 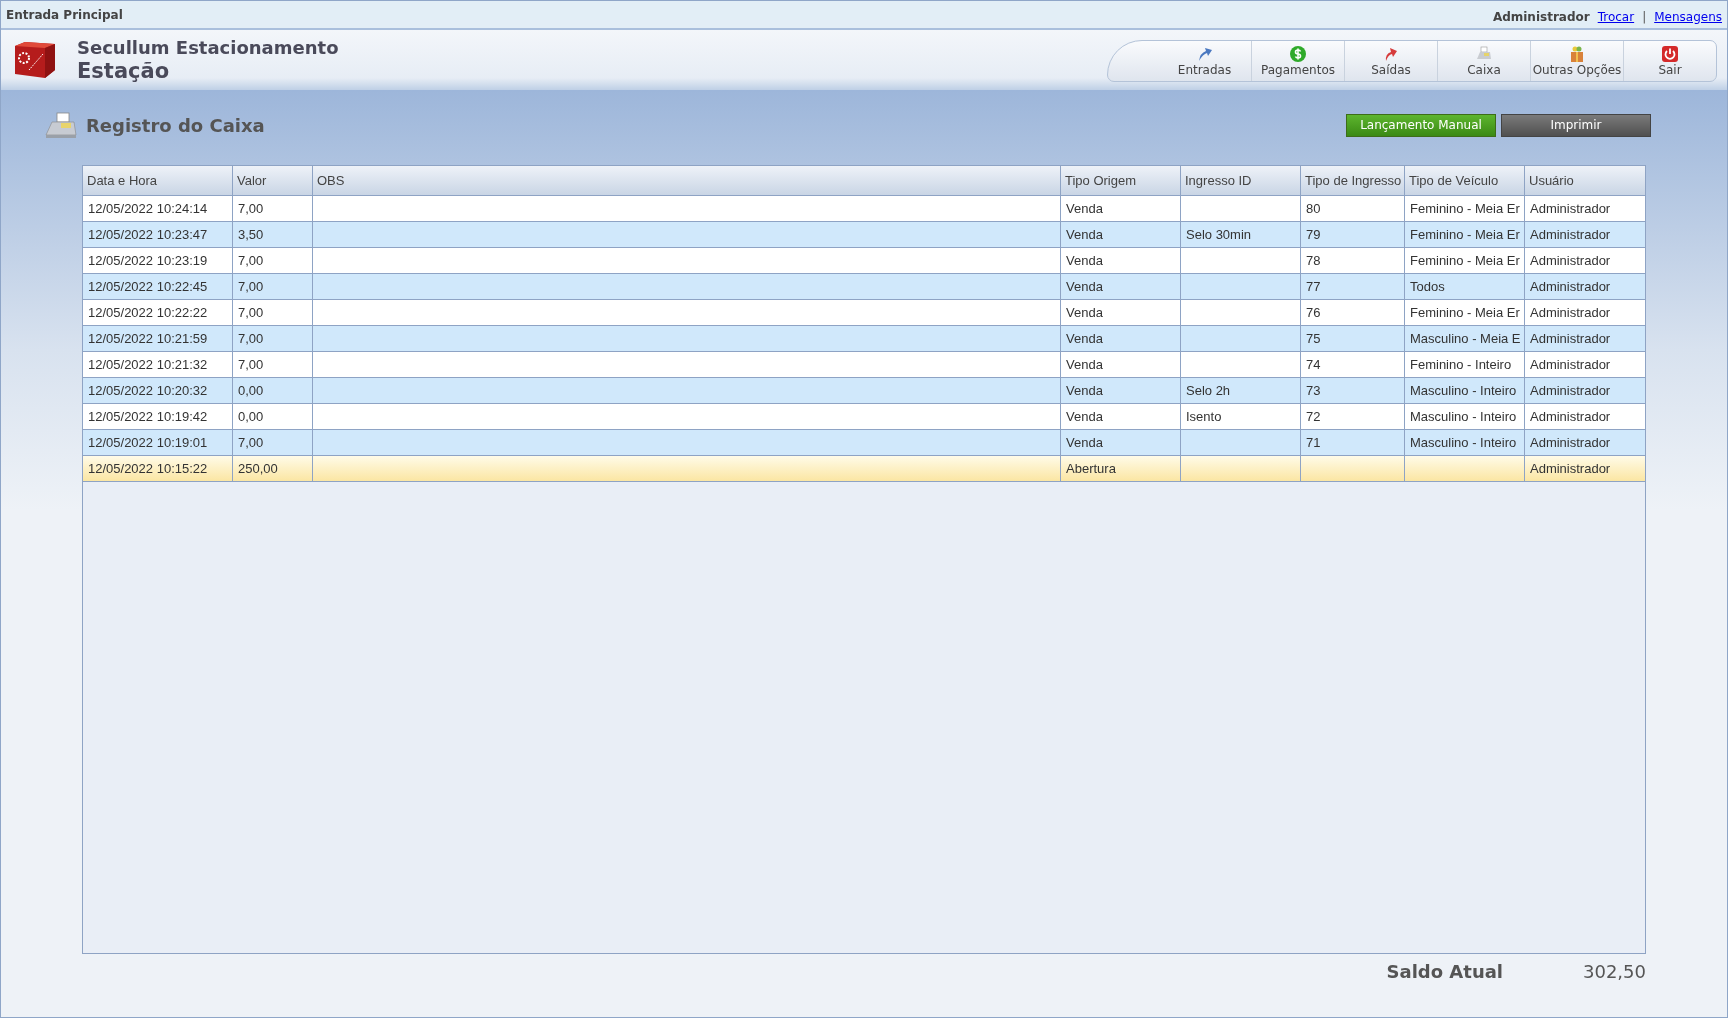 What do you see at coordinates (1465, 338) in the screenshot?
I see `table-cell: Masculino - Meia E` at bounding box center [1465, 338].